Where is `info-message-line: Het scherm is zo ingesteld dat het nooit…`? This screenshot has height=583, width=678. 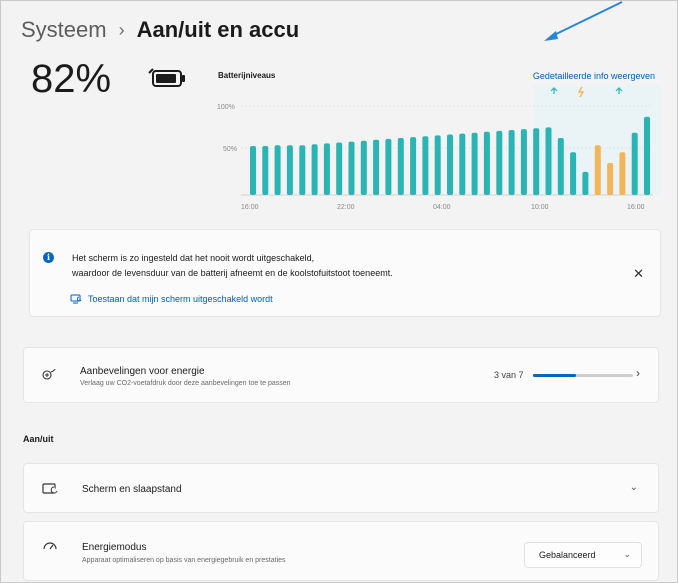 info-message-line: Het scherm is zo ingesteld dat het nooit… is located at coordinates (193, 258).